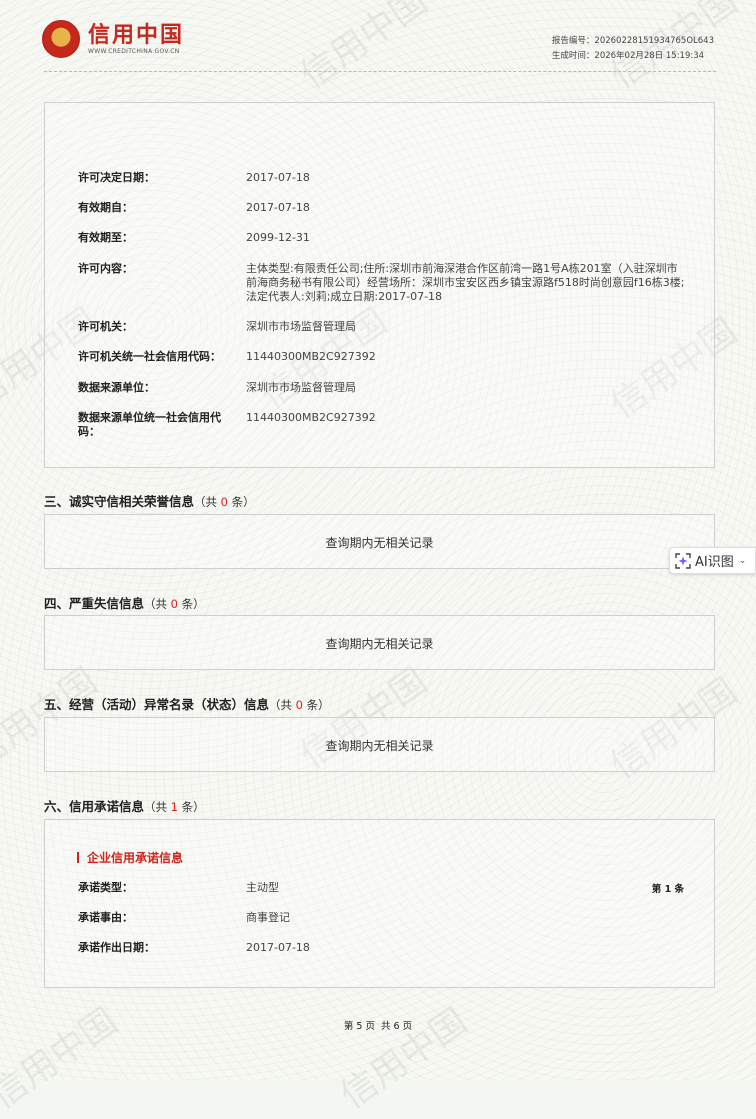  Describe the element at coordinates (742, 560) in the screenshot. I see `chevron-down-icon: ⌄` at that location.